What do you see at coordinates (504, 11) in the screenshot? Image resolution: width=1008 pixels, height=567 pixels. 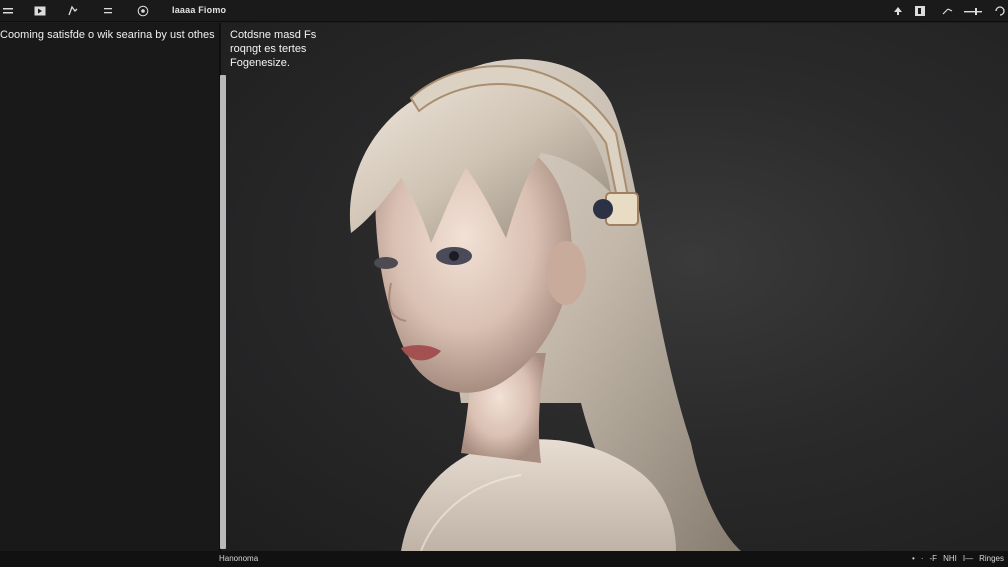 I see `top-toolbar: Iaaaa Fiomo` at bounding box center [504, 11].